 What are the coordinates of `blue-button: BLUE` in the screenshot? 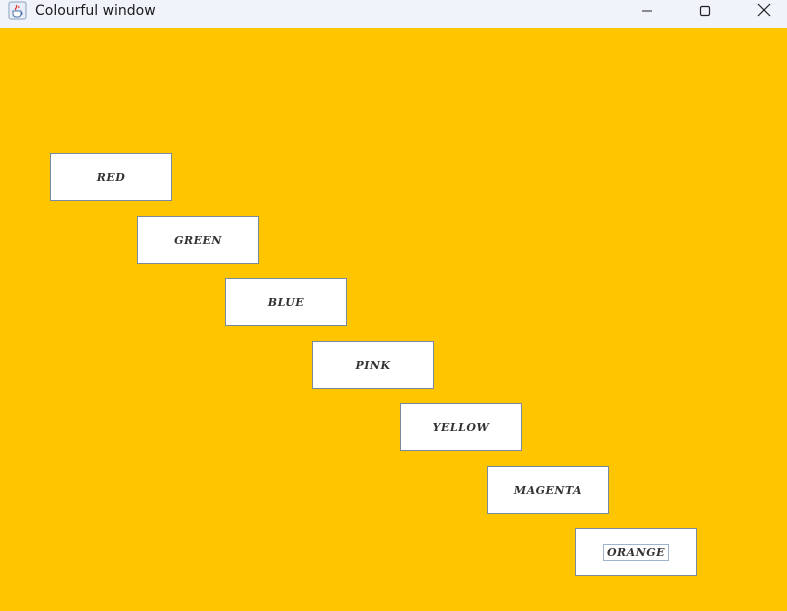 It's located at (286, 302).